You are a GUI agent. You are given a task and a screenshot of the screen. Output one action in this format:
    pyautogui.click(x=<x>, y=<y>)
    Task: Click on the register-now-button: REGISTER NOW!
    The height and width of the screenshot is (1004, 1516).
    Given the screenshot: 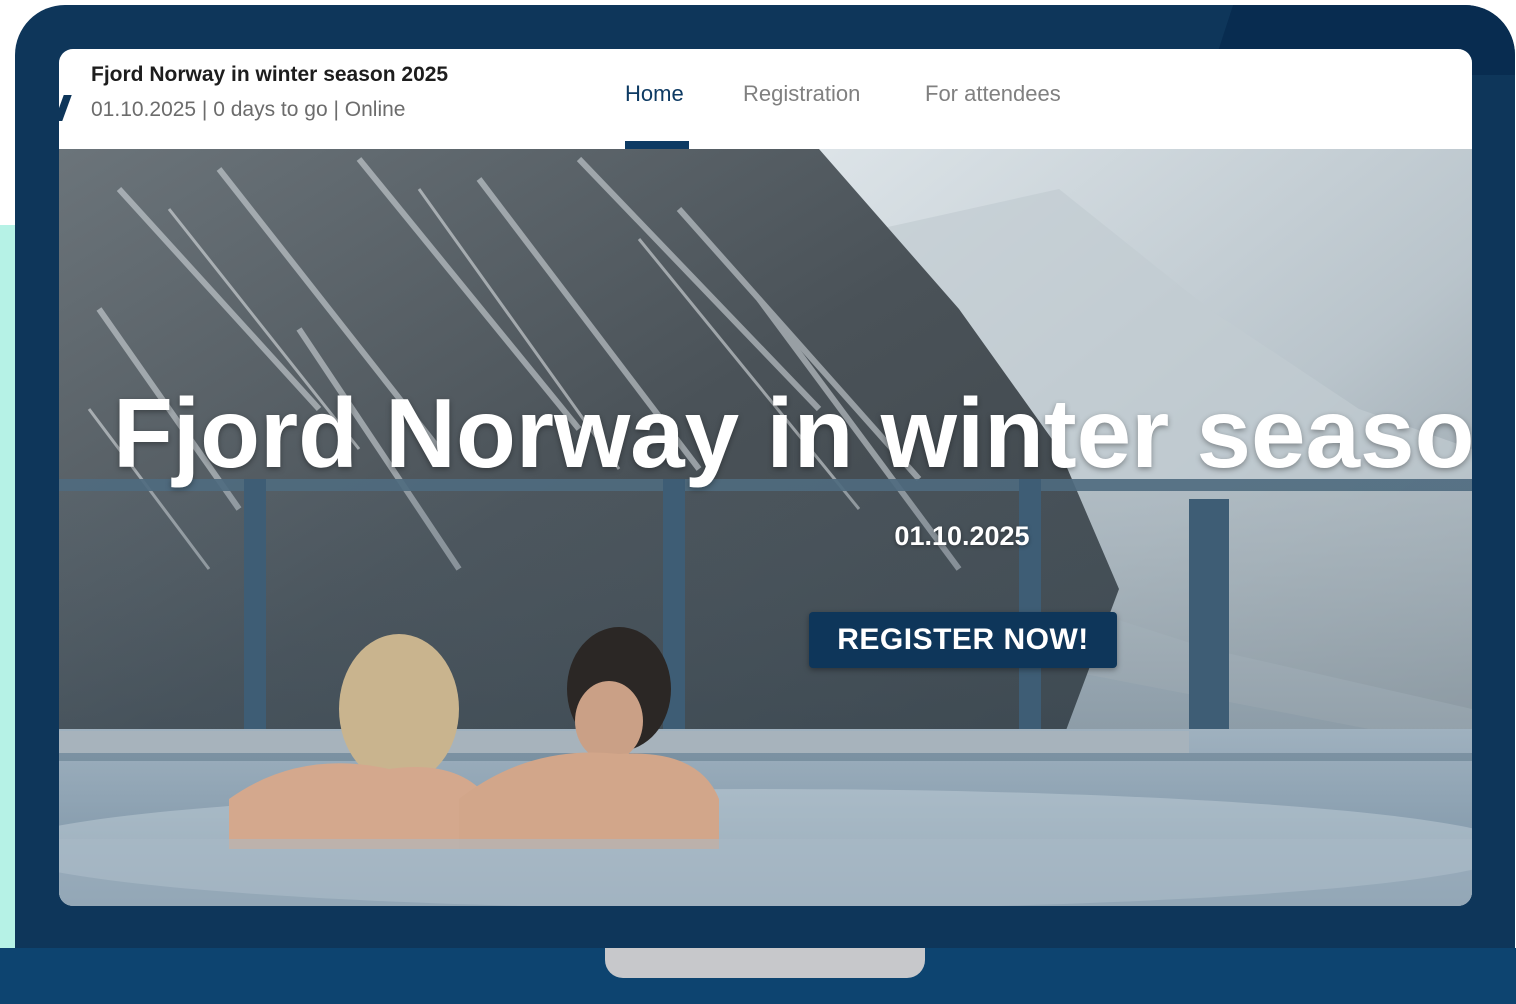 What is the action you would take?
    pyautogui.click(x=963, y=640)
    